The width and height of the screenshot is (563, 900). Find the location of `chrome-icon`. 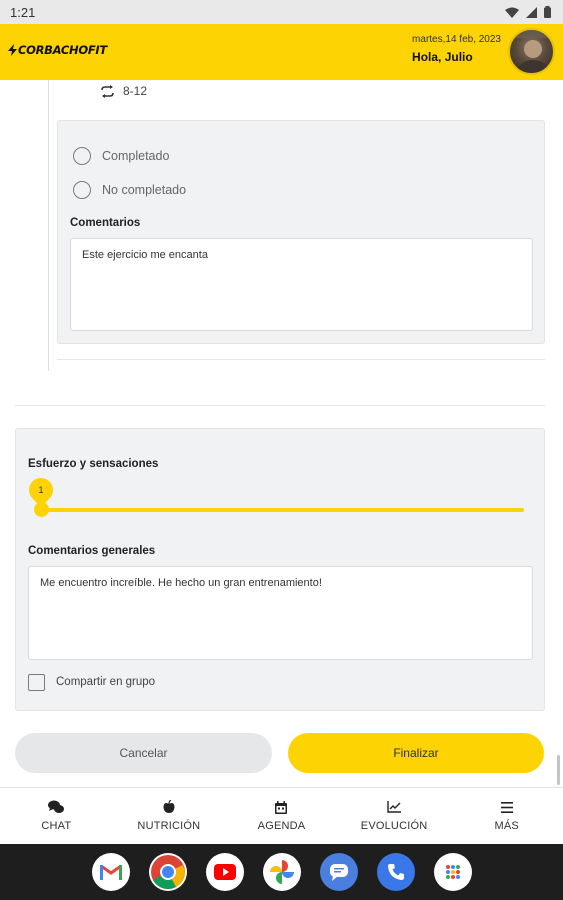

chrome-icon is located at coordinates (167, 872).